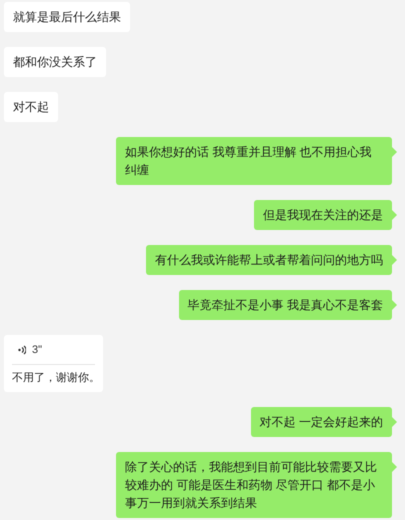 Image resolution: width=405 pixels, height=520 pixels. What do you see at coordinates (55, 62) in the screenshot?
I see `message-bubble: 都和你没关系了` at bounding box center [55, 62].